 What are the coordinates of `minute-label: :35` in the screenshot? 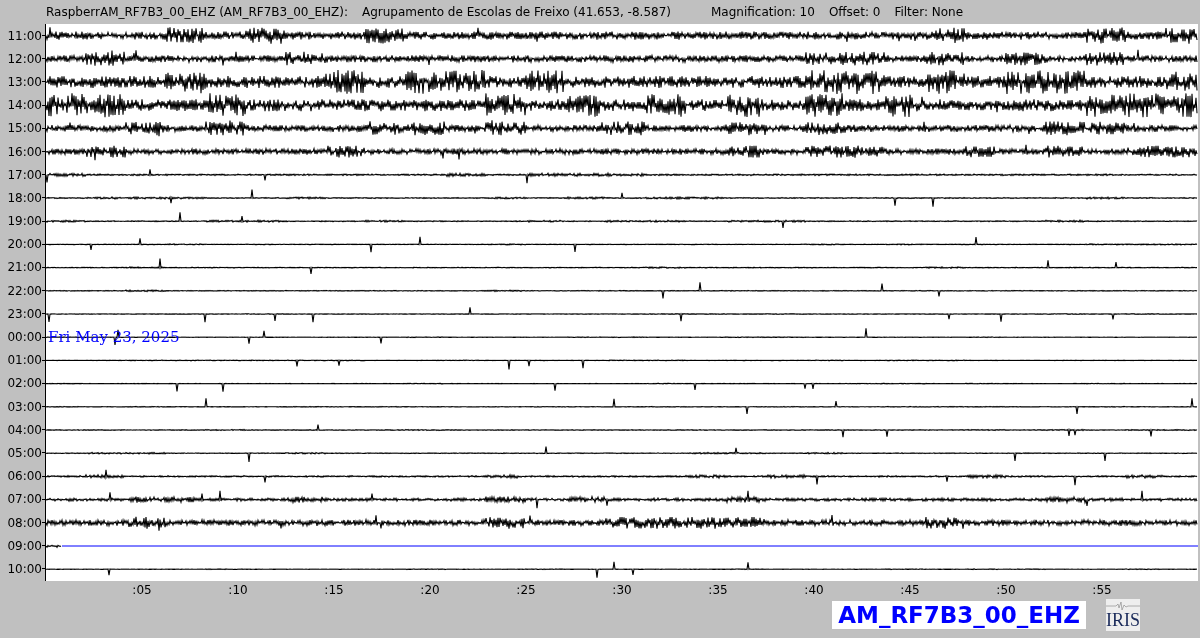 It's located at (718, 590).